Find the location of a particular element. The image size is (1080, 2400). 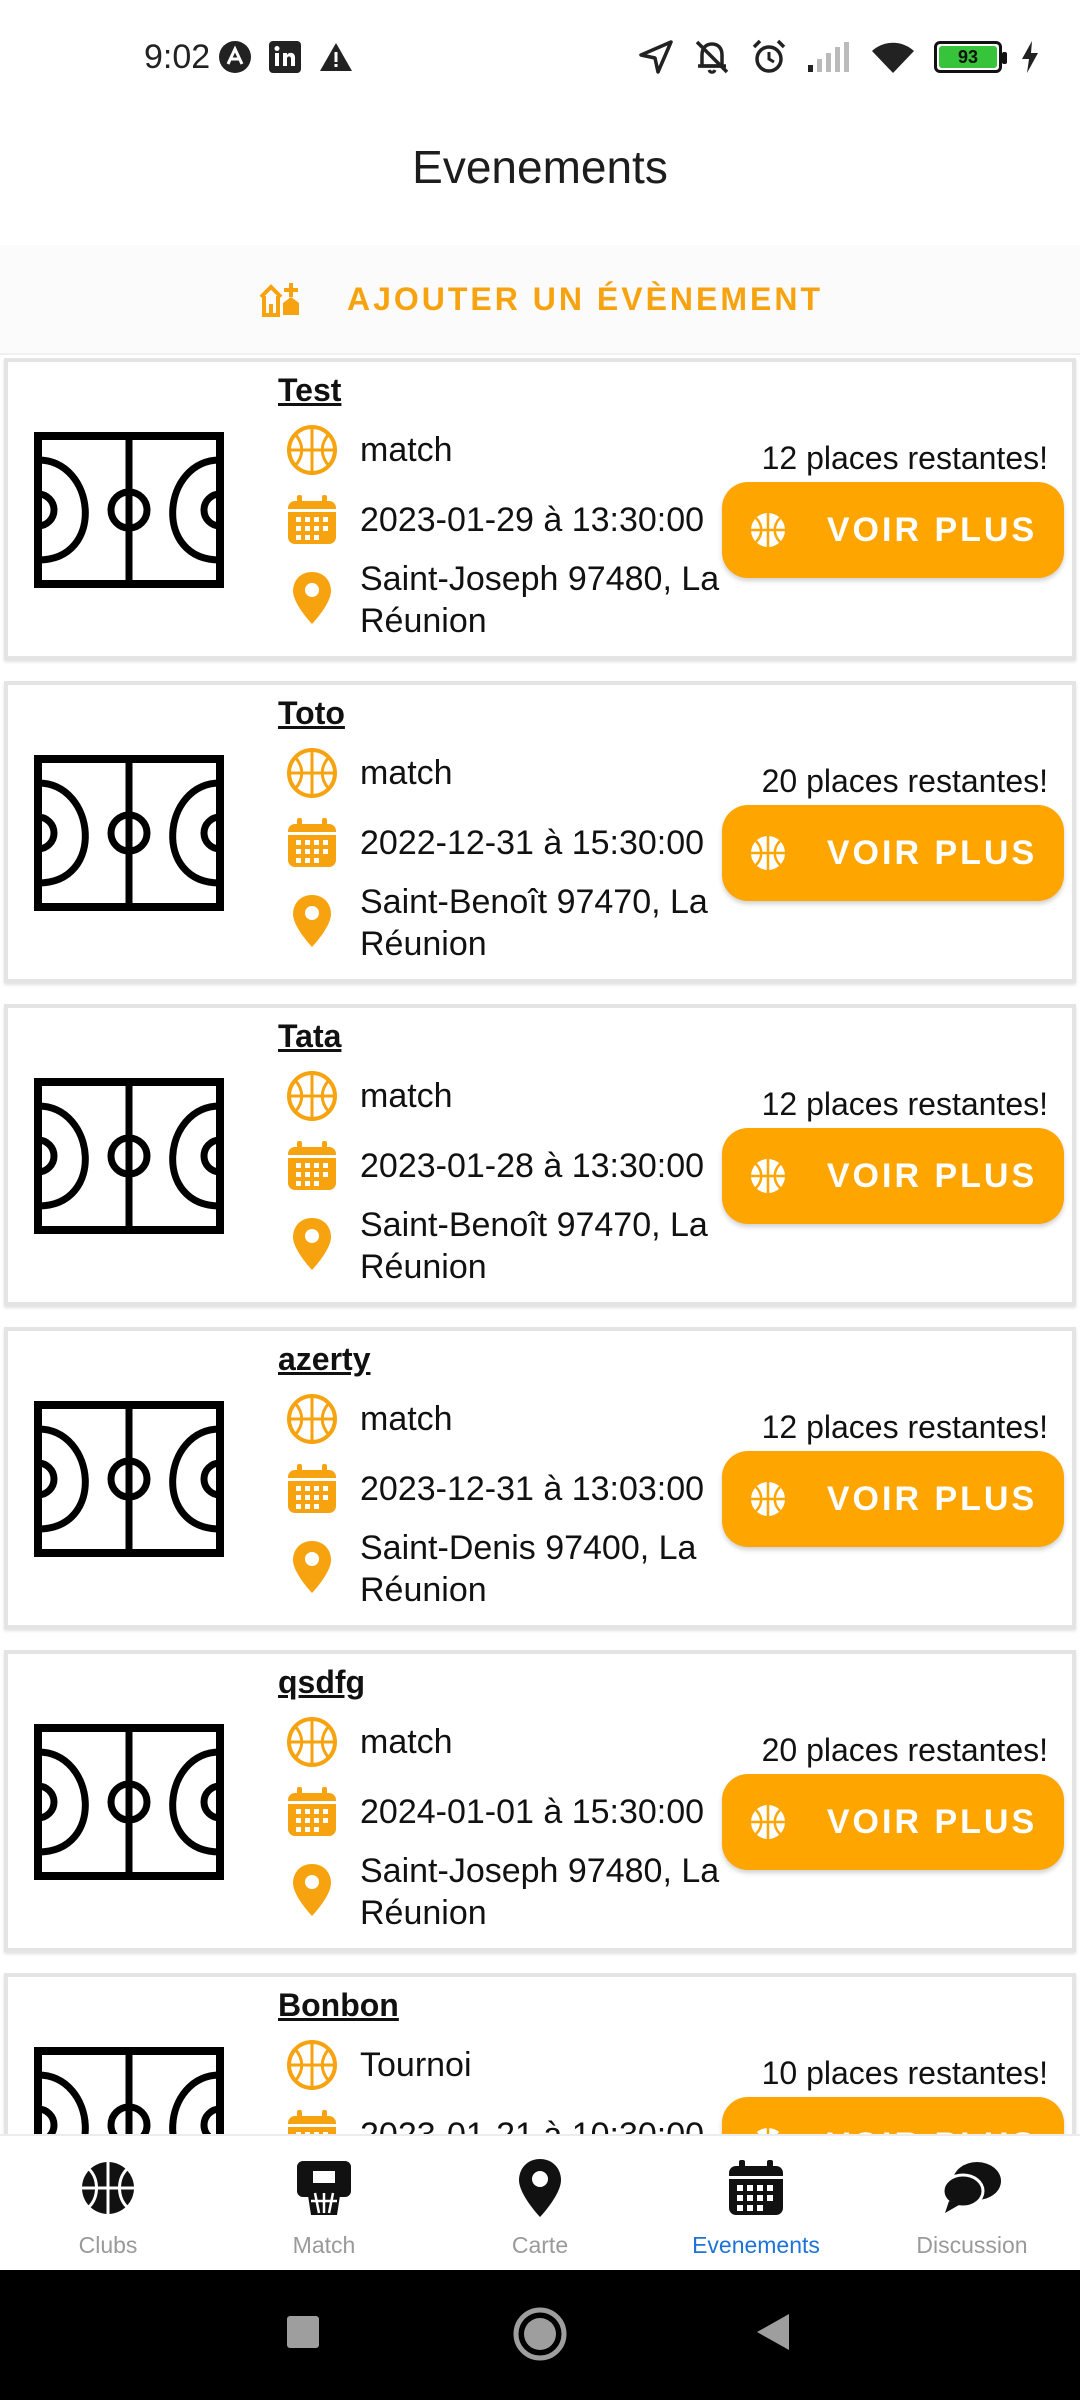

home-button-icon is located at coordinates (540, 2334).